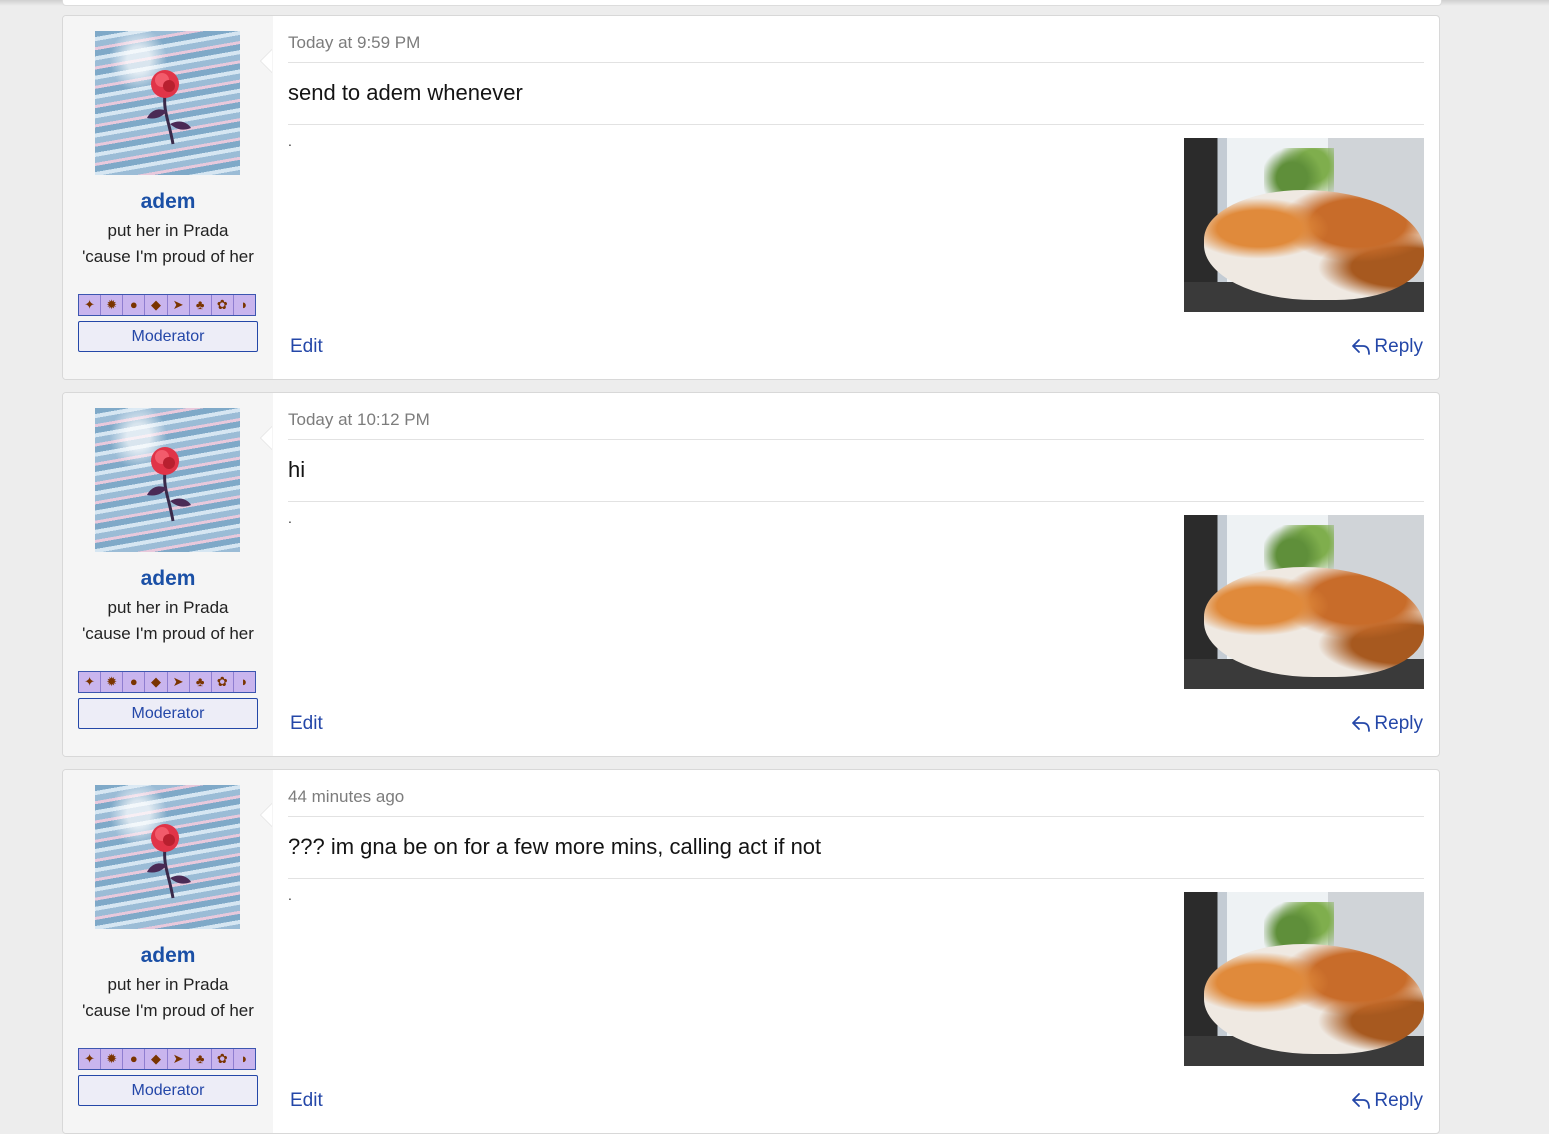 The width and height of the screenshot is (1549, 1134). Describe the element at coordinates (405, 92) in the screenshot. I see `message-body: send to adem whenever` at that location.